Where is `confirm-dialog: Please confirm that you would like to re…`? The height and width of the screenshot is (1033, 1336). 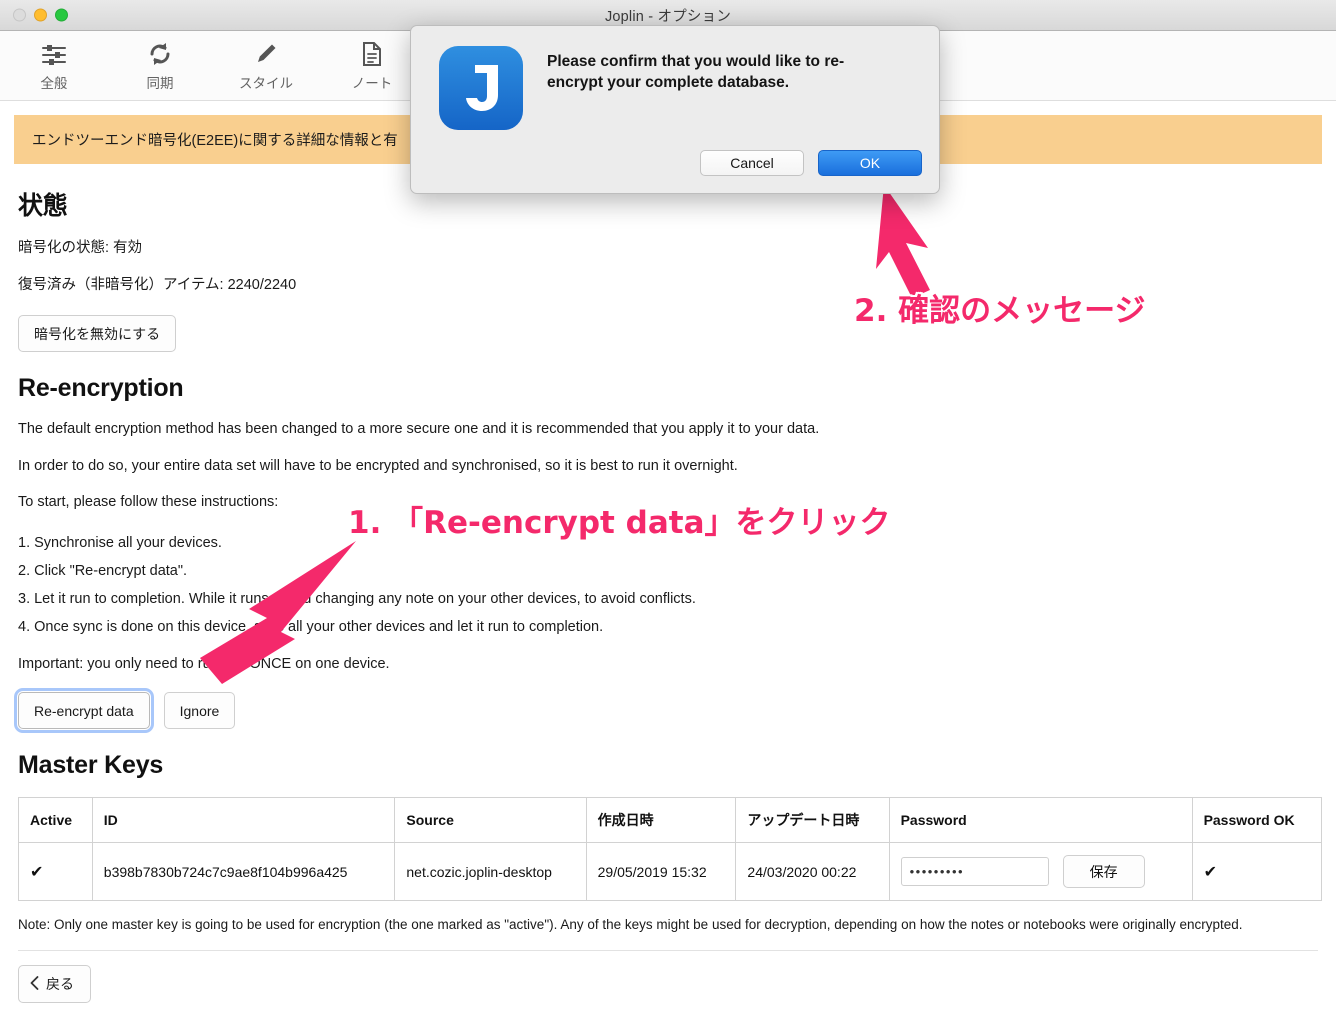 confirm-dialog: Please confirm that you would like to re… is located at coordinates (675, 109).